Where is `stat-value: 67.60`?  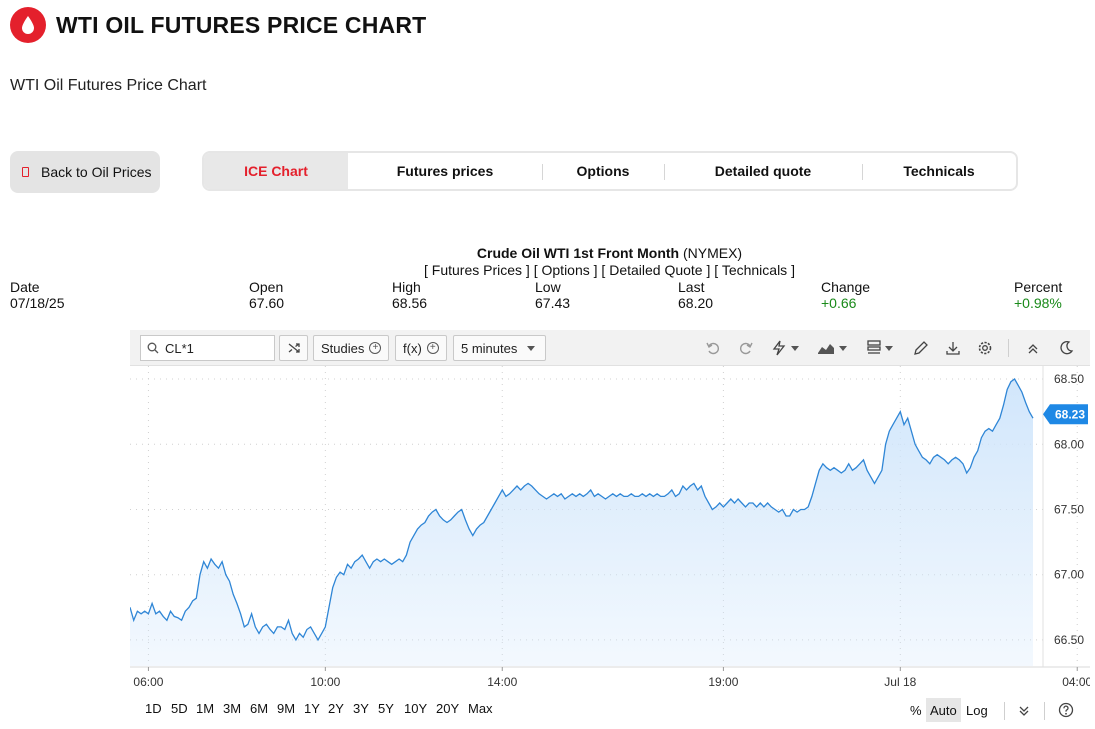
stat-value: 67.60 is located at coordinates (267, 303).